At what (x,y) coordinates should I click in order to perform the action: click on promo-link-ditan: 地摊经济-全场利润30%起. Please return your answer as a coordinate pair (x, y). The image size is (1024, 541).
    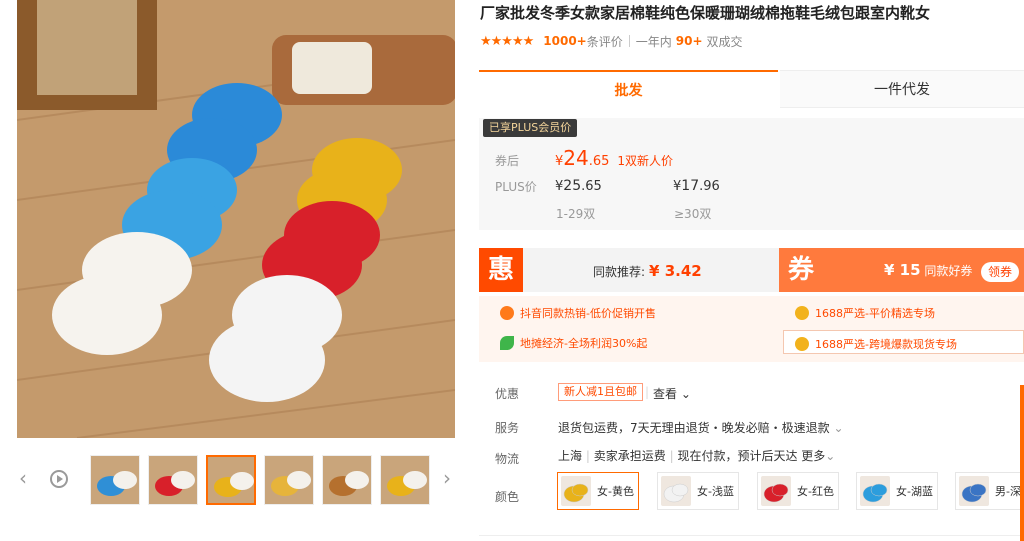
    Looking at the image, I should click on (573, 343).